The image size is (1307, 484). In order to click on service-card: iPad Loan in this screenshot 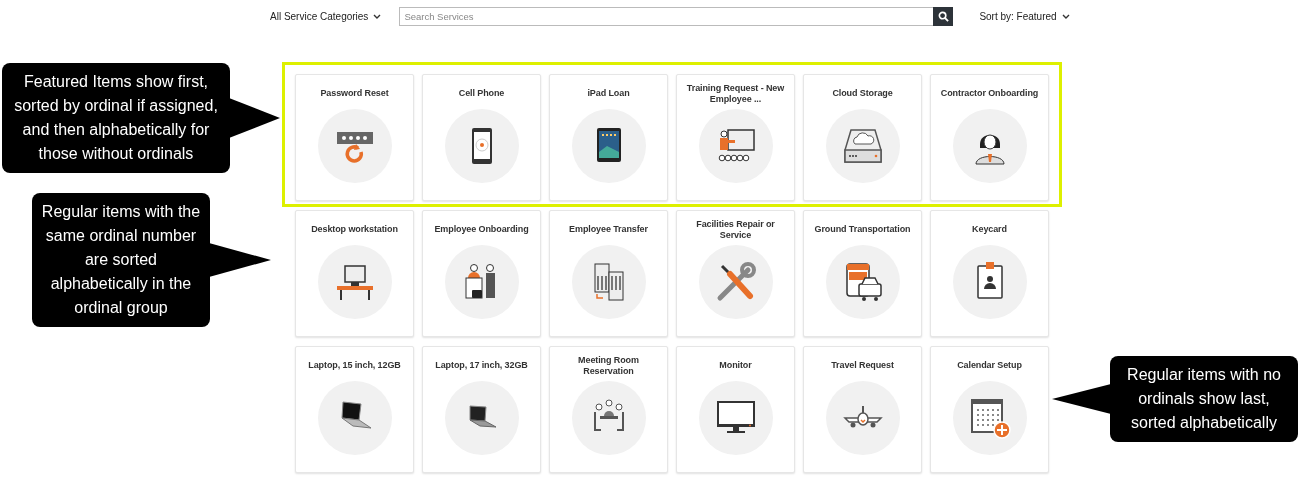, I will do `click(608, 137)`.